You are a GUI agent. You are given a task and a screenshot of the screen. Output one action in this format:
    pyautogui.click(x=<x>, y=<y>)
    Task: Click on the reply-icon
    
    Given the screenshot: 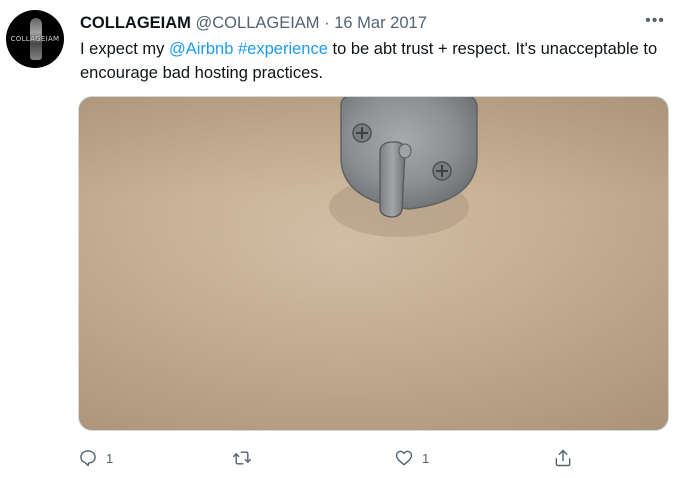 What is the action you would take?
    pyautogui.click(x=88, y=458)
    